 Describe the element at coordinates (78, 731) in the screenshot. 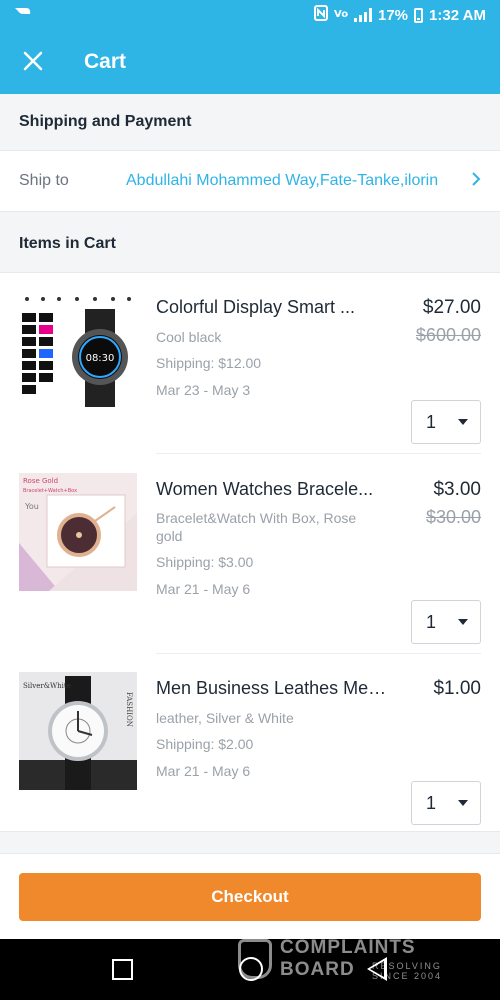

I see `product-thumbnail-men-watch: Silver&White FASHION` at that location.